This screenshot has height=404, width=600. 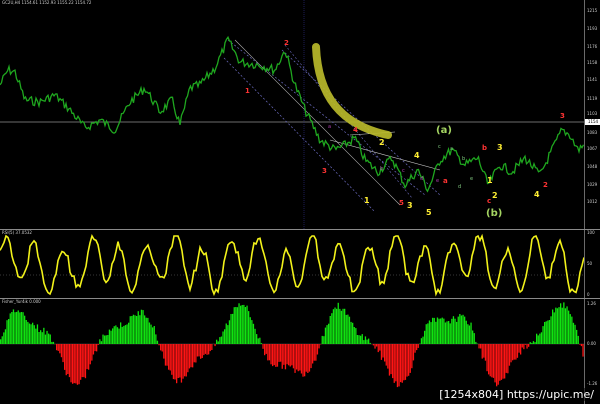 I want to click on wave-label: c, so click(x=489, y=201).